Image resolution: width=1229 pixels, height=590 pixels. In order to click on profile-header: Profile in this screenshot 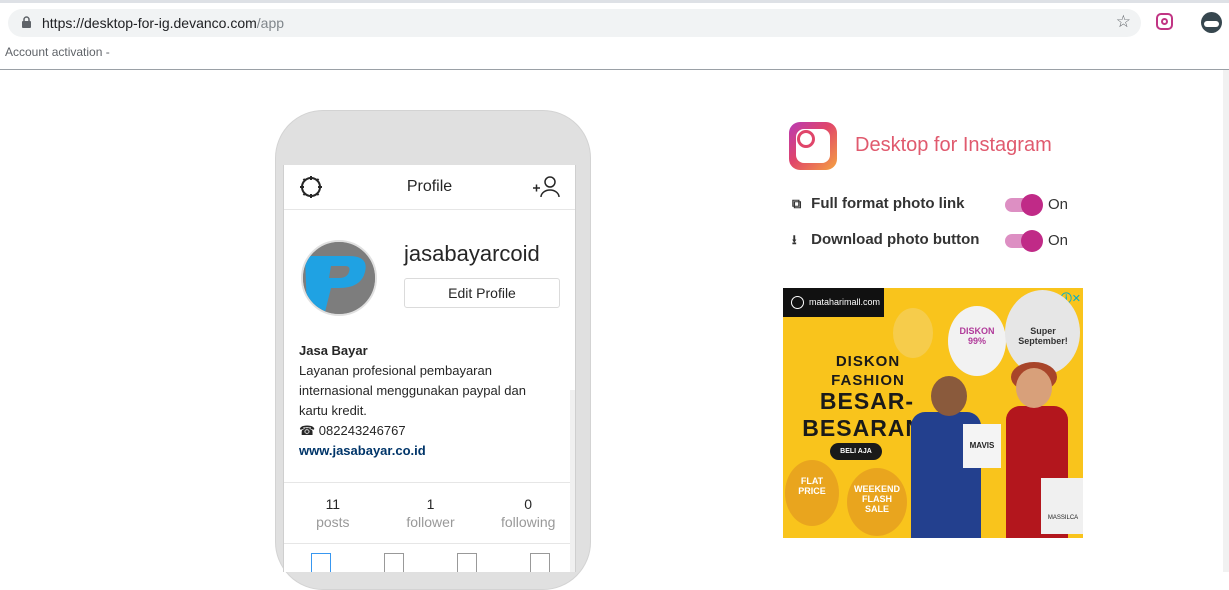, I will do `click(429, 187)`.